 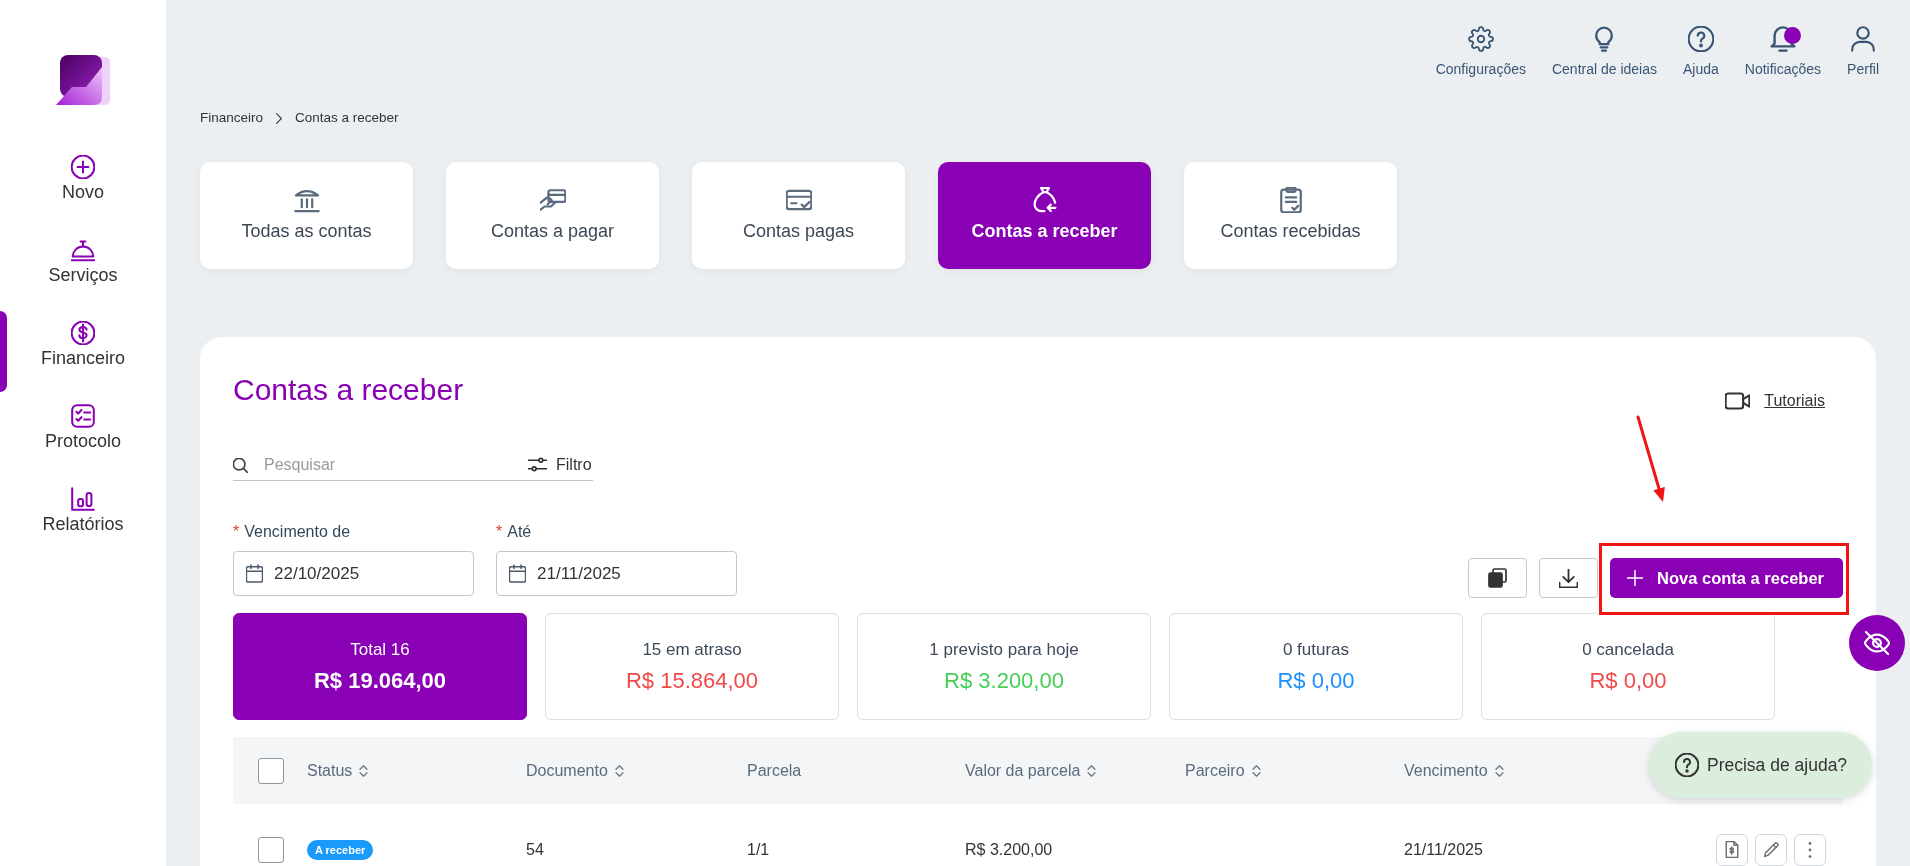 I want to click on checklist-icon, so click(x=83, y=416).